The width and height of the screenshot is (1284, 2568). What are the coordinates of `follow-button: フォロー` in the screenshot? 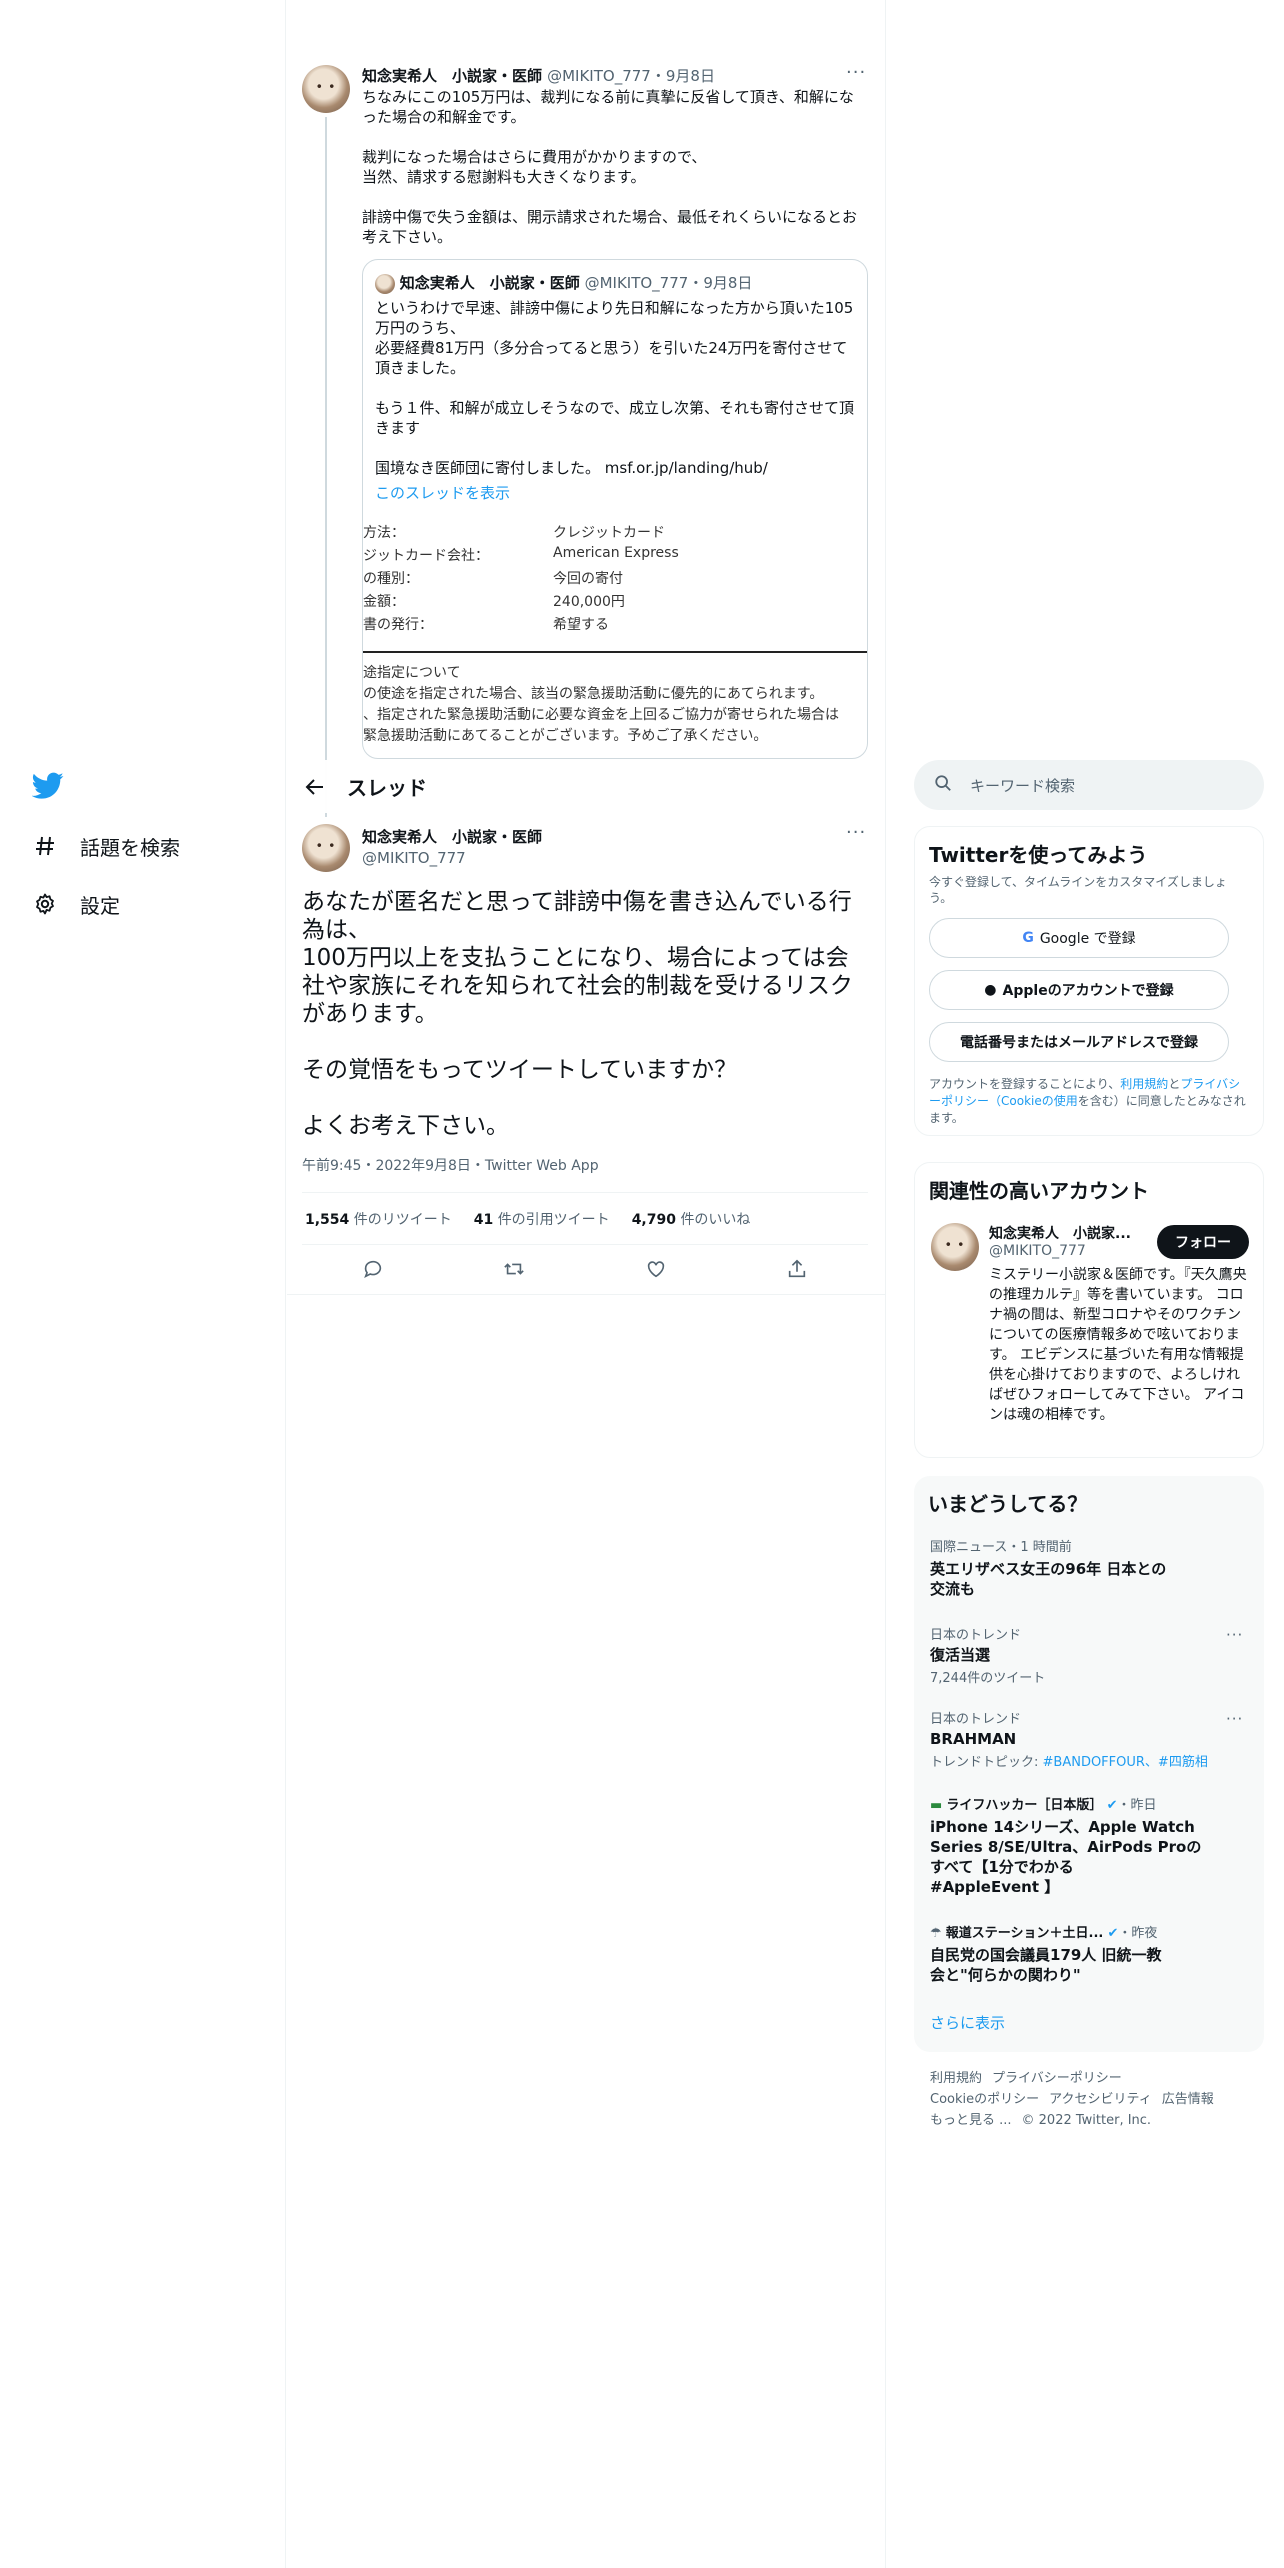 It's located at (1203, 1242).